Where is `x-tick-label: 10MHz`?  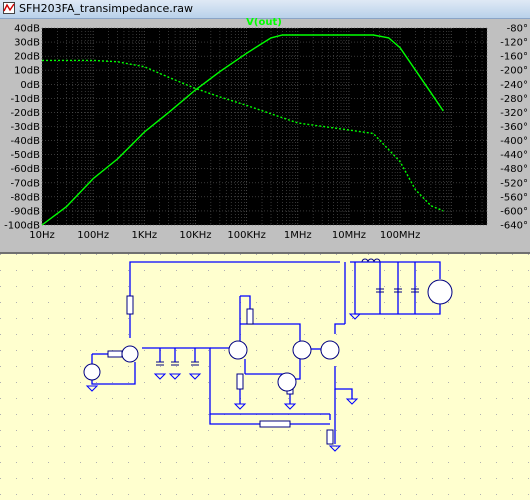 x-tick-label: 10MHz is located at coordinates (349, 235).